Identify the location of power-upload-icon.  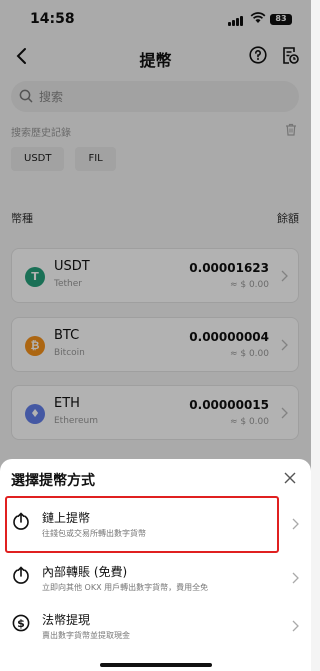
(21, 575).